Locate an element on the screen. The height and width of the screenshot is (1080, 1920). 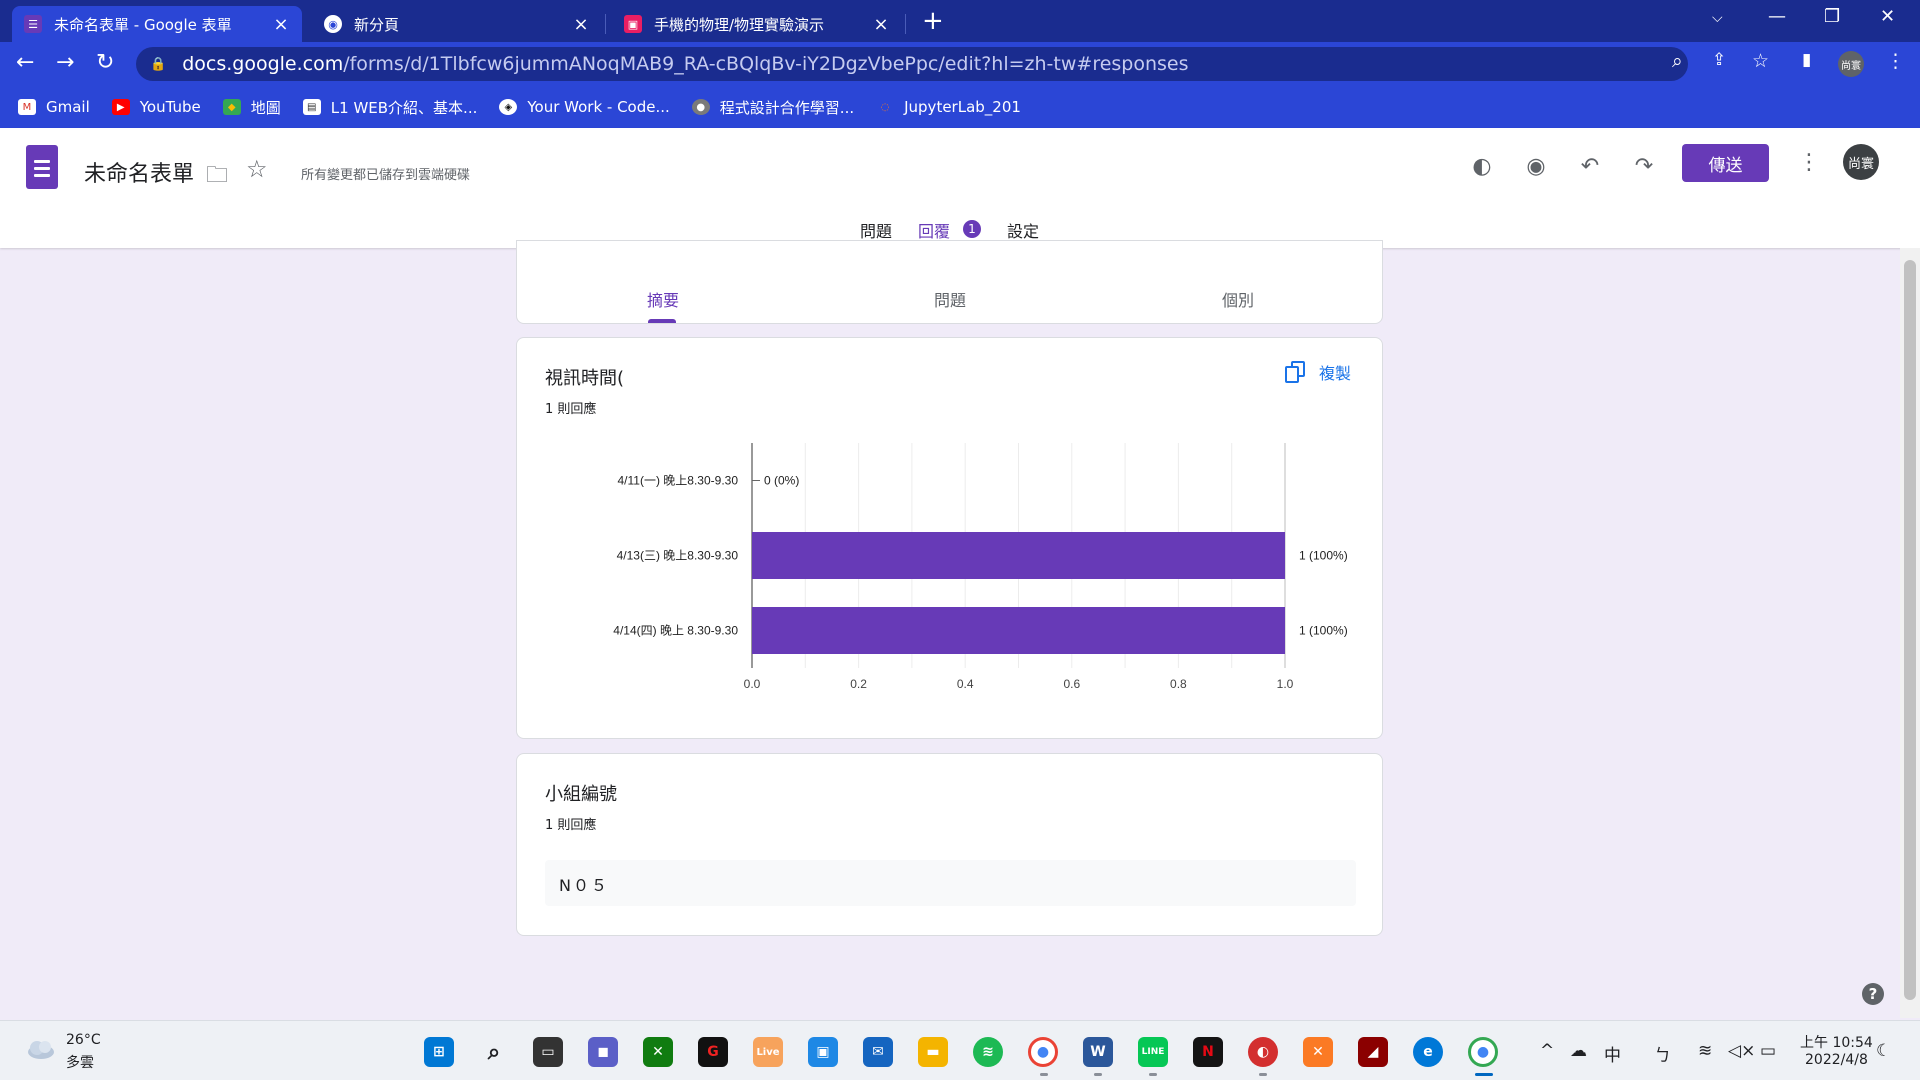
tab-questions: 問題 is located at coordinates (876, 230).